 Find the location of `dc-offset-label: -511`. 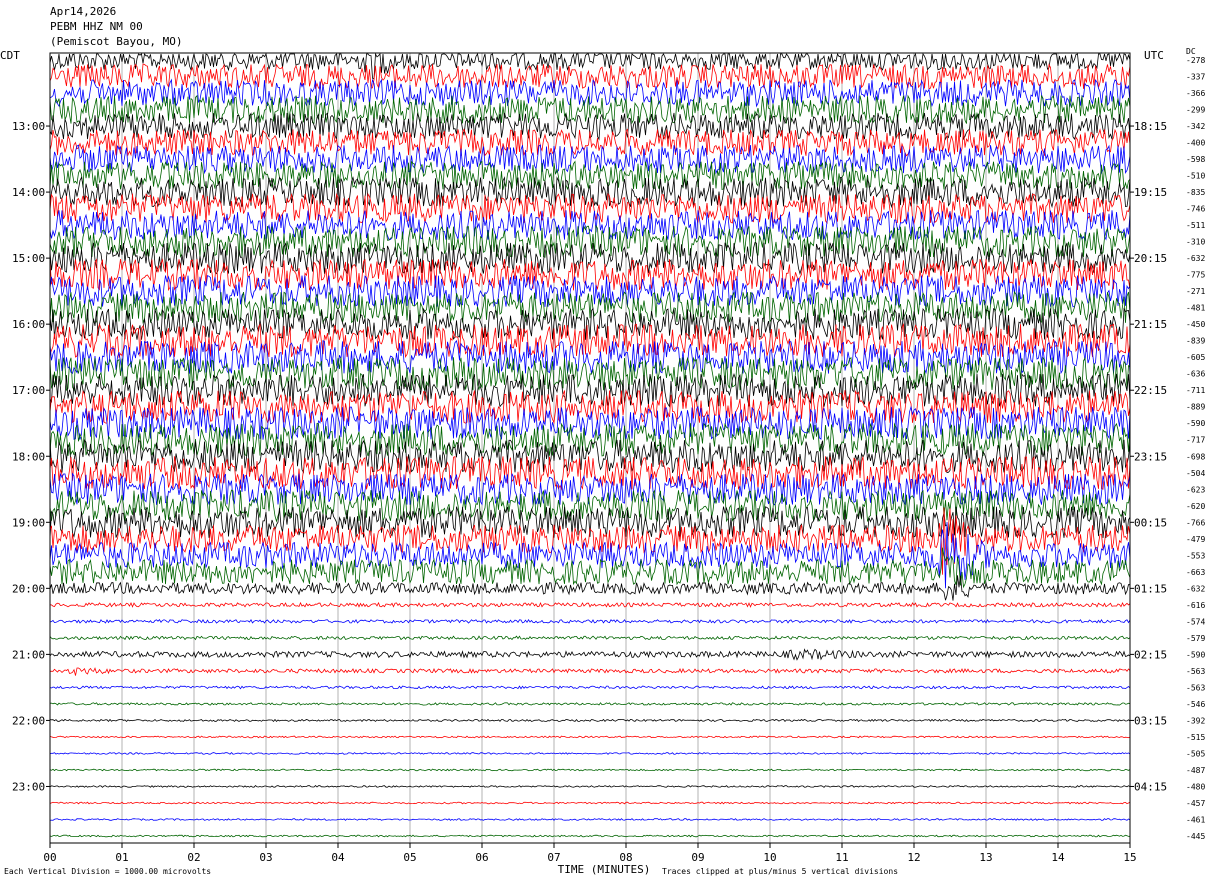

dc-offset-label: -511 is located at coordinates (1195, 225).